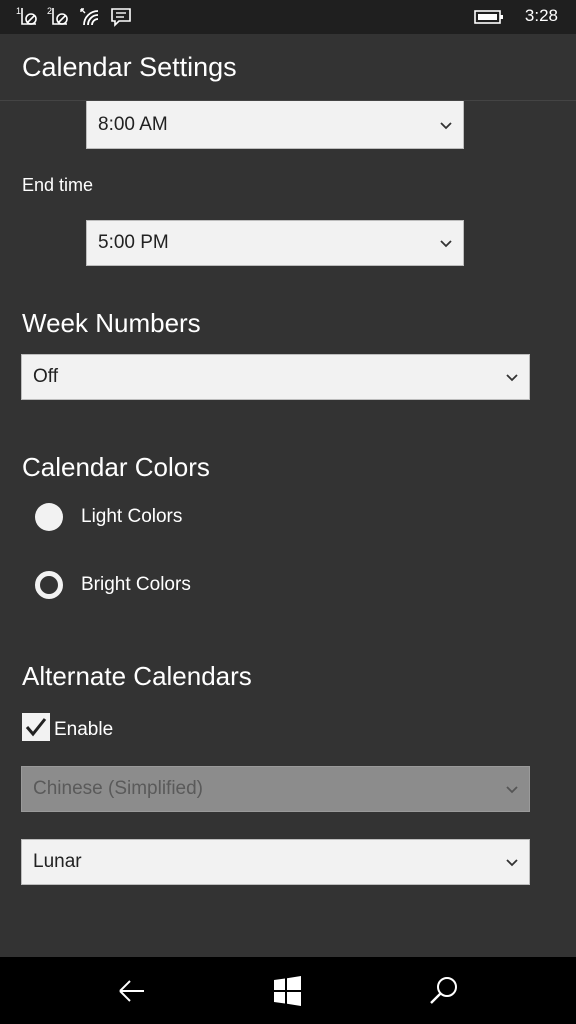  I want to click on sim2-no-signal-icon: 2, so click(57, 15).